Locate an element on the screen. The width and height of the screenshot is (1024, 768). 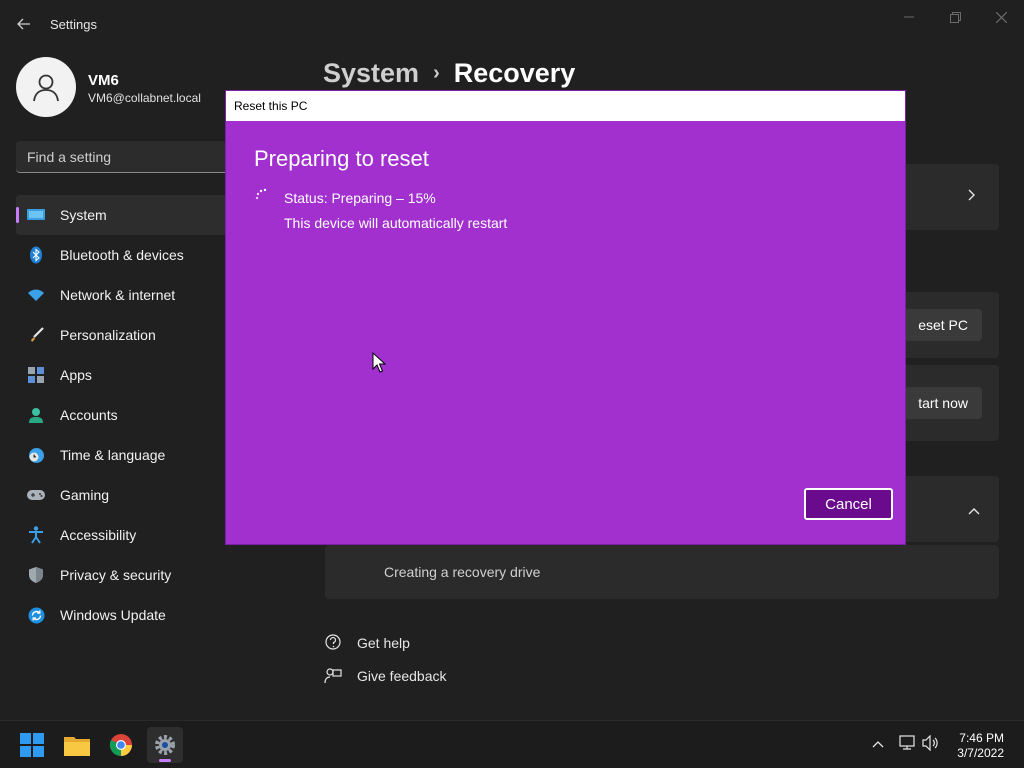
avatar is located at coordinates (46, 87).